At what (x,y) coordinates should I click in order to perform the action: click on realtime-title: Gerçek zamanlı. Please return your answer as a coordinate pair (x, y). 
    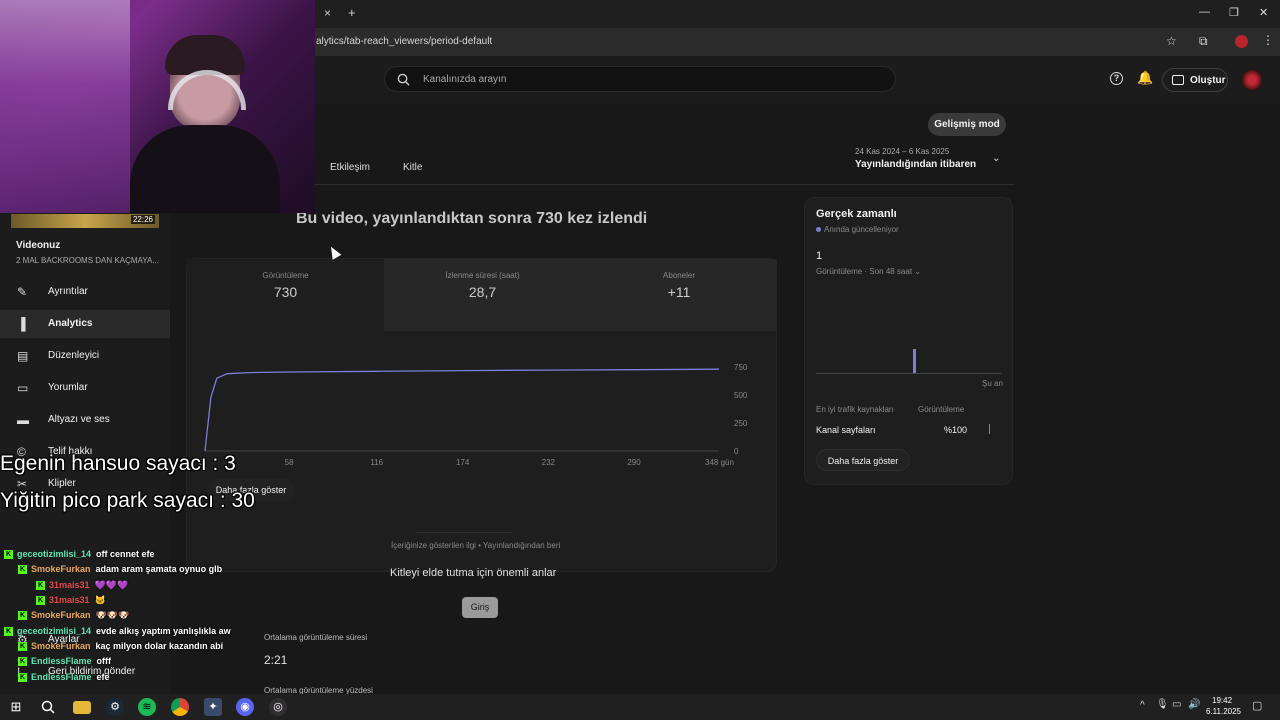
    Looking at the image, I should click on (856, 214).